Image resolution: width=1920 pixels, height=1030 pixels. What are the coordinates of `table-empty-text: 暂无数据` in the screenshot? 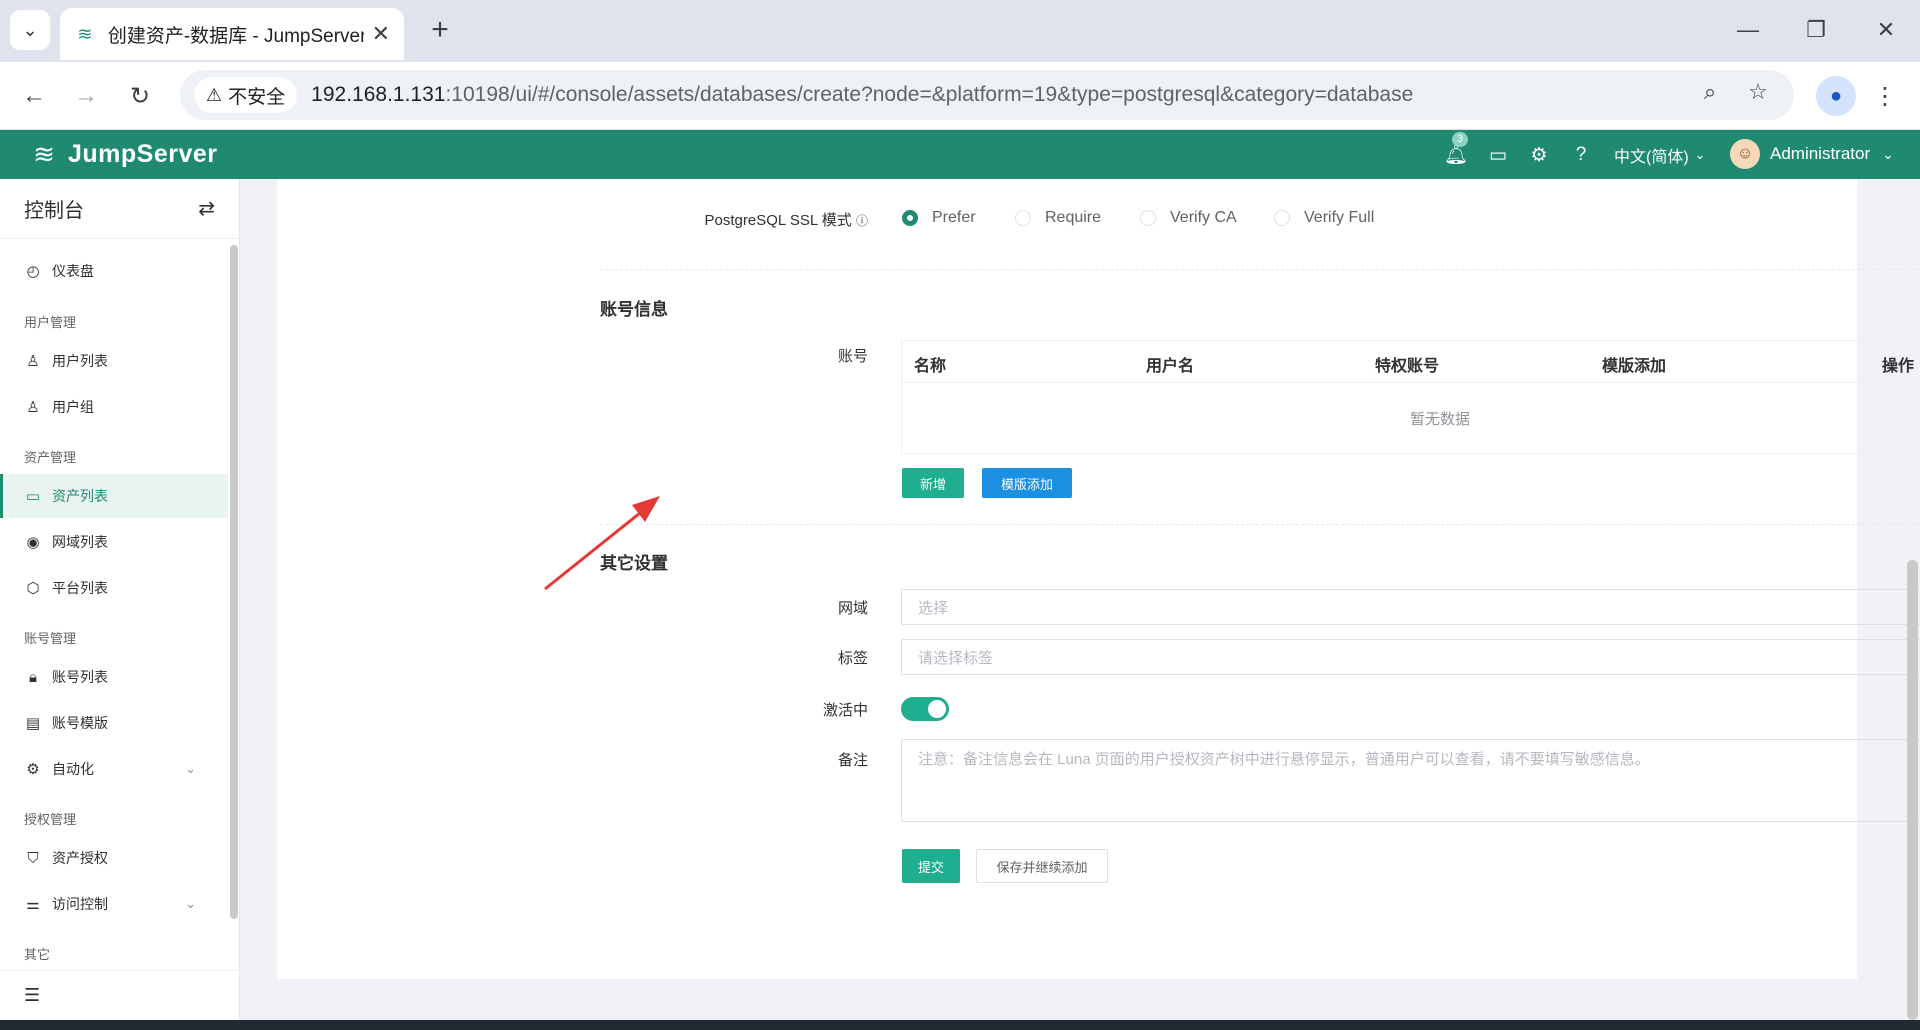 It's located at (1439, 419).